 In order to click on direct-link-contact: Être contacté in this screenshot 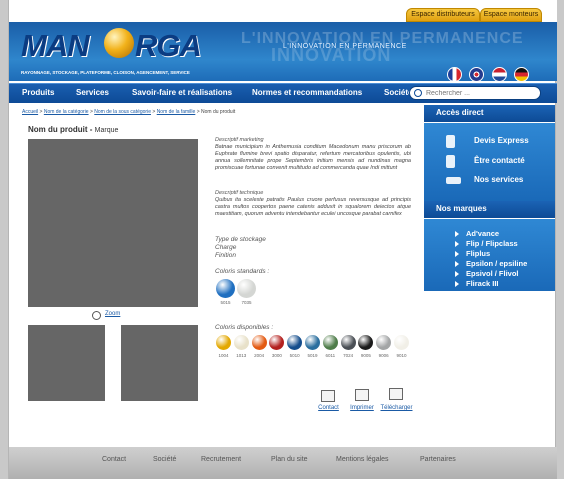, I will do `click(499, 160)`.